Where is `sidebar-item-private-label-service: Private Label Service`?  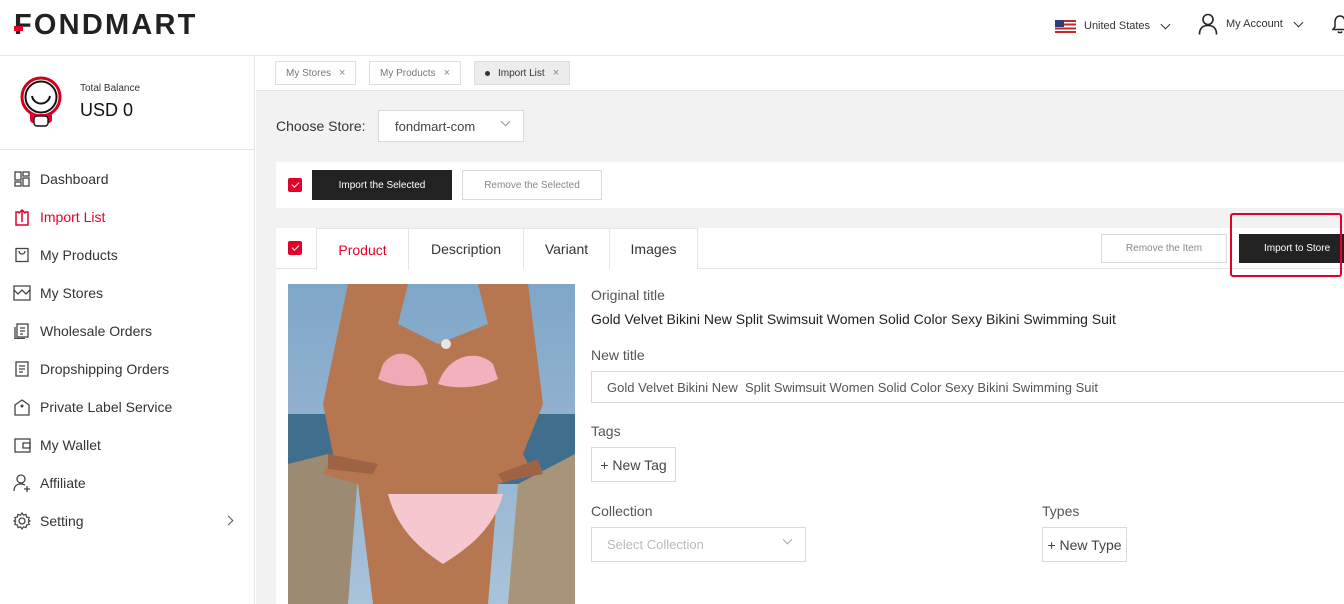
sidebar-item-private-label-service: Private Label Service is located at coordinates (127, 407).